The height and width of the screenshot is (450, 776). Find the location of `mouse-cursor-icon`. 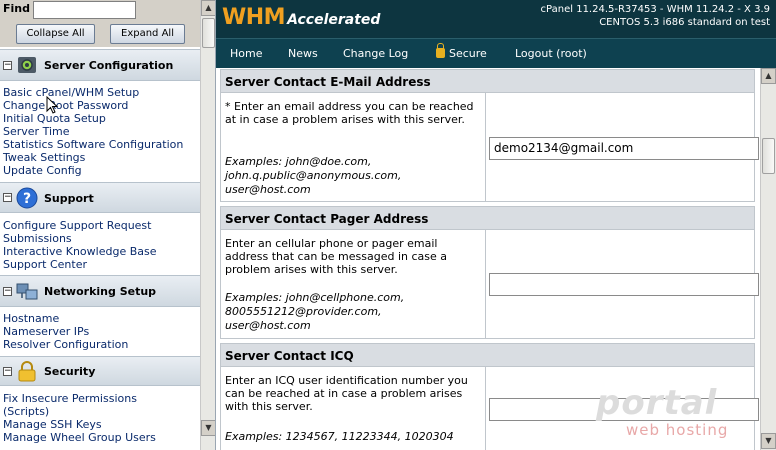

mouse-cursor-icon is located at coordinates (52, 105).